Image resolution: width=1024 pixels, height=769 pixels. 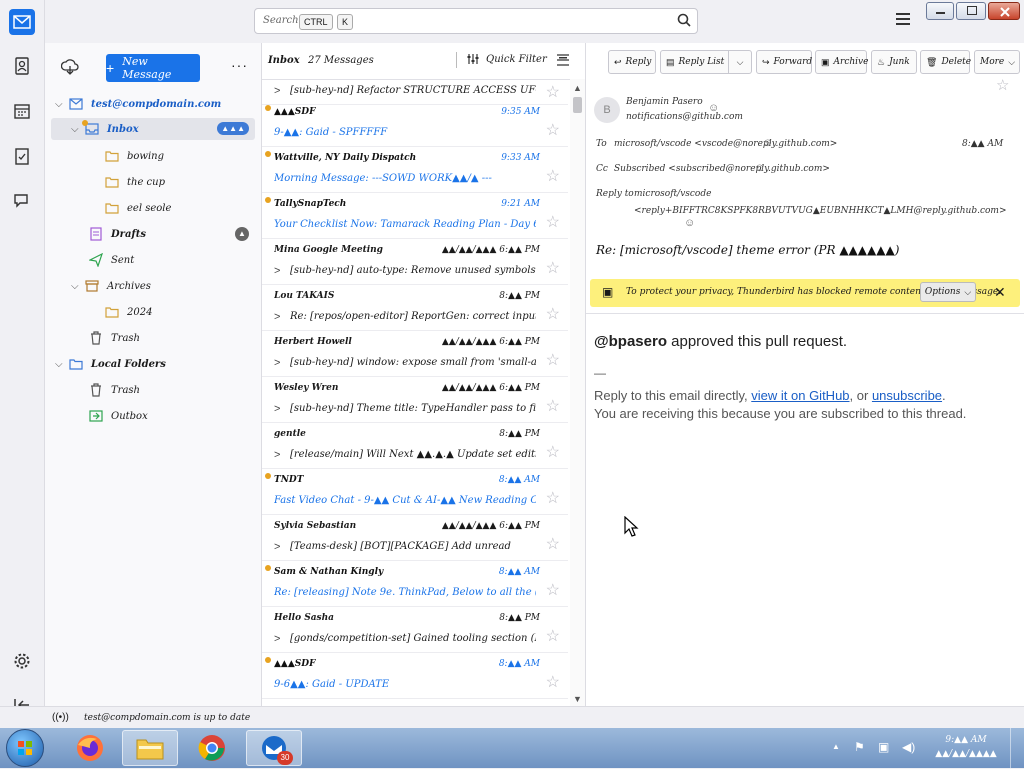 I want to click on start-button, so click(x=25, y=748).